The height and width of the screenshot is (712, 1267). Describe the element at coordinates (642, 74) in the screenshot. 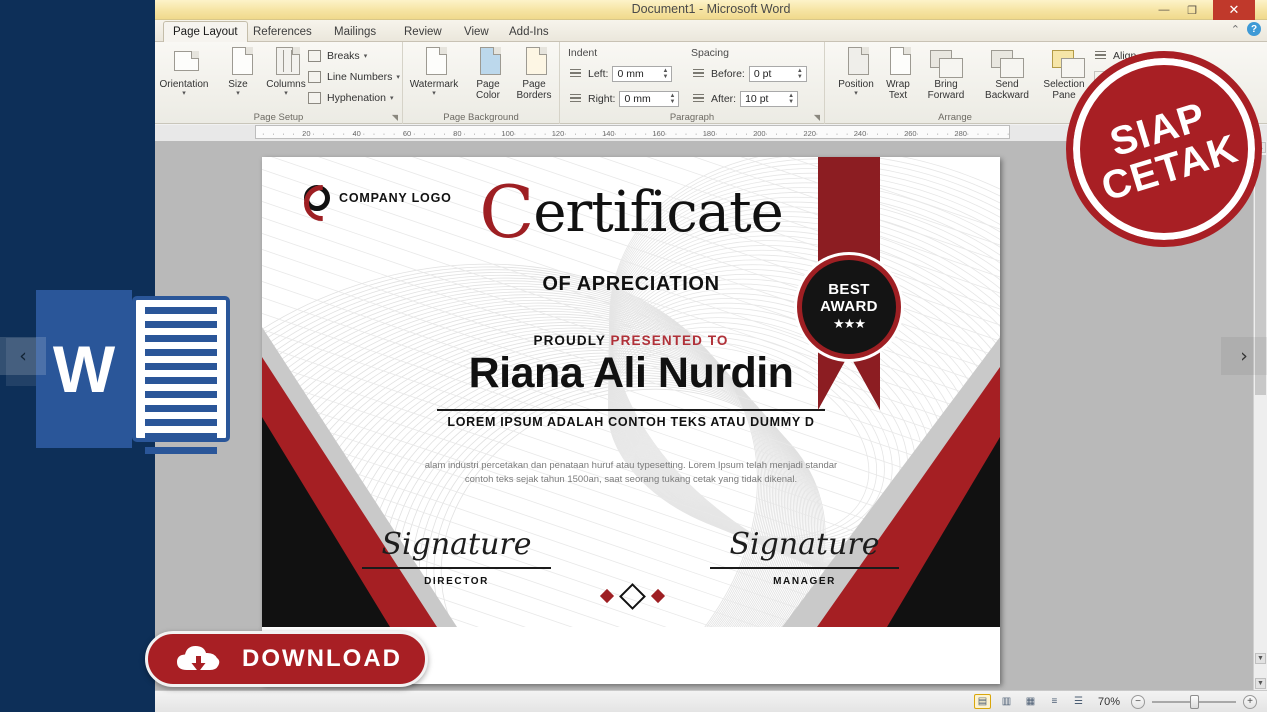

I see `indent-left-input: 0 mm ▲ ▼` at that location.